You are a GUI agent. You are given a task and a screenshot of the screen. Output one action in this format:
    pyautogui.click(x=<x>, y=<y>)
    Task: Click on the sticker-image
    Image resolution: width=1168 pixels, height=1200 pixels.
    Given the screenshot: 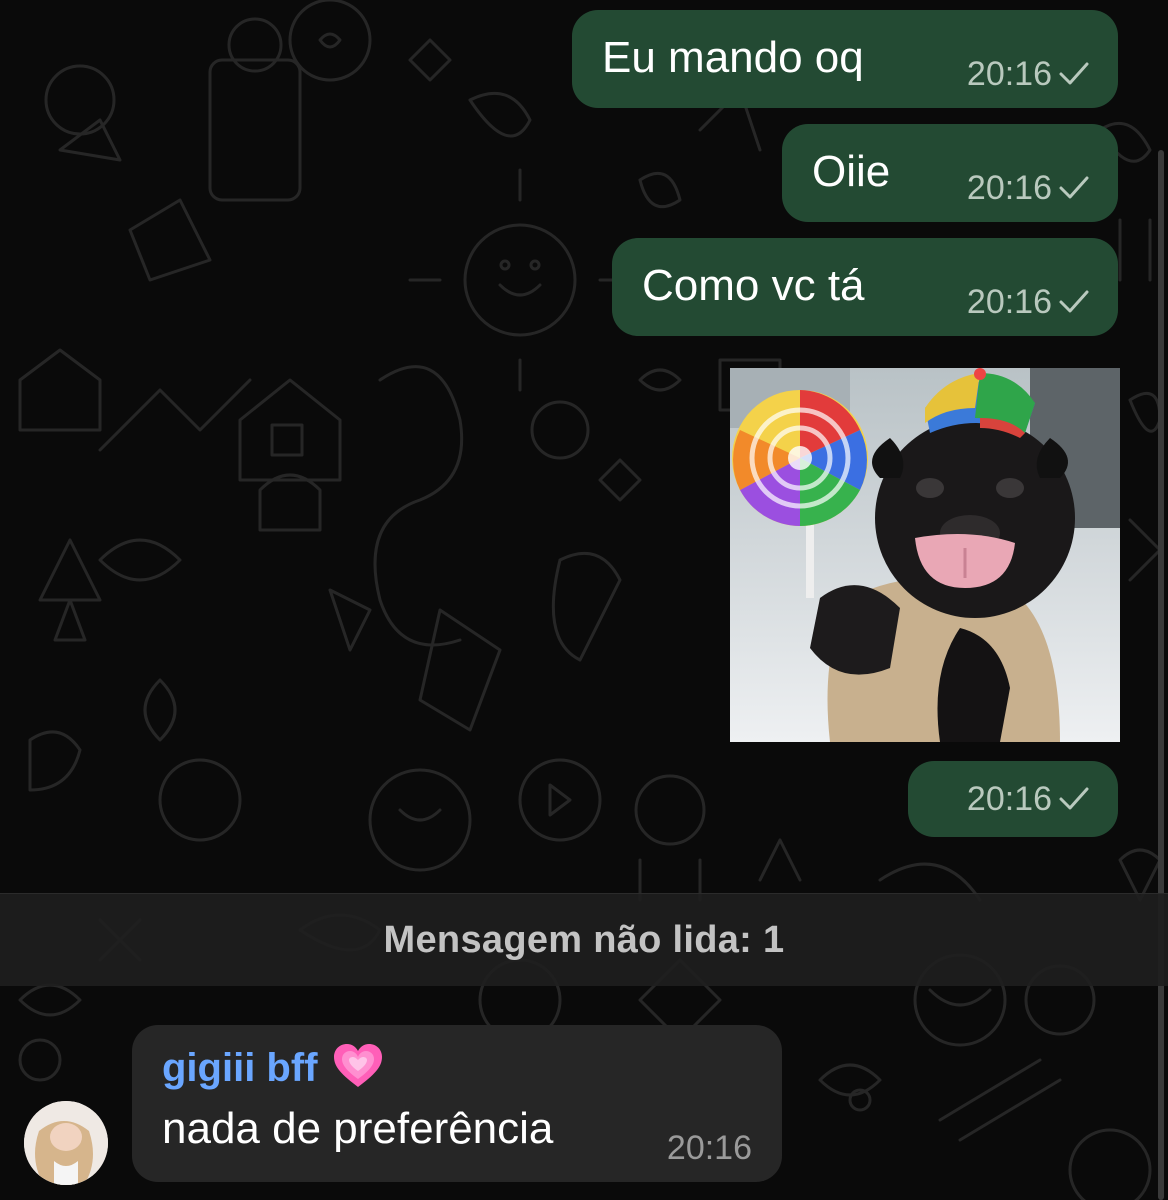 What is the action you would take?
    pyautogui.click(x=925, y=555)
    